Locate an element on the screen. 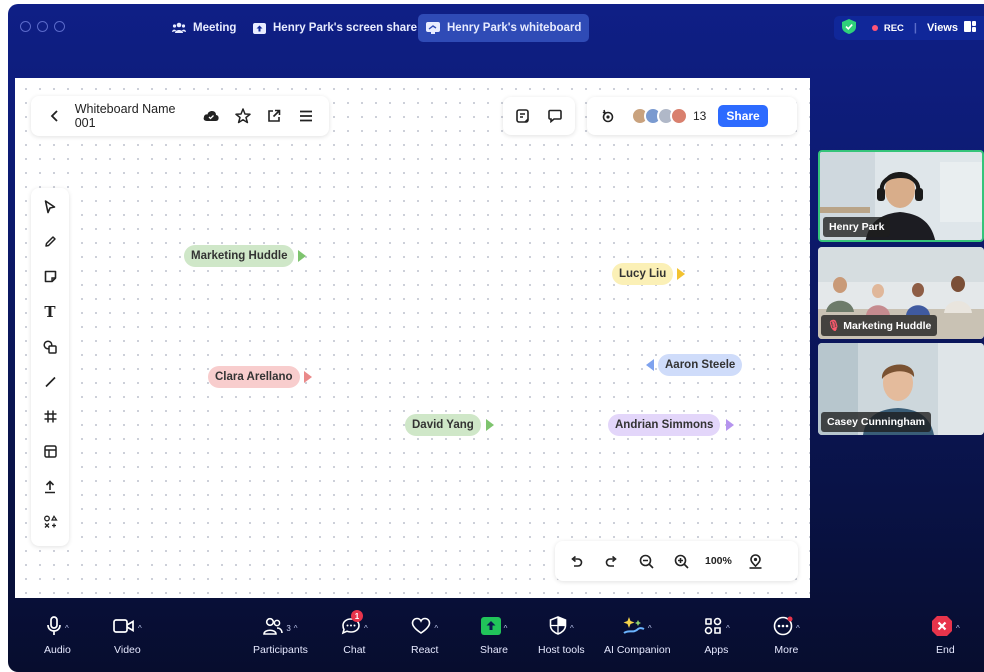 Image resolution: width=984 pixels, height=672 pixels. video-tile-marketing-huddle: 🎙 Marketing Huddle is located at coordinates (901, 293).